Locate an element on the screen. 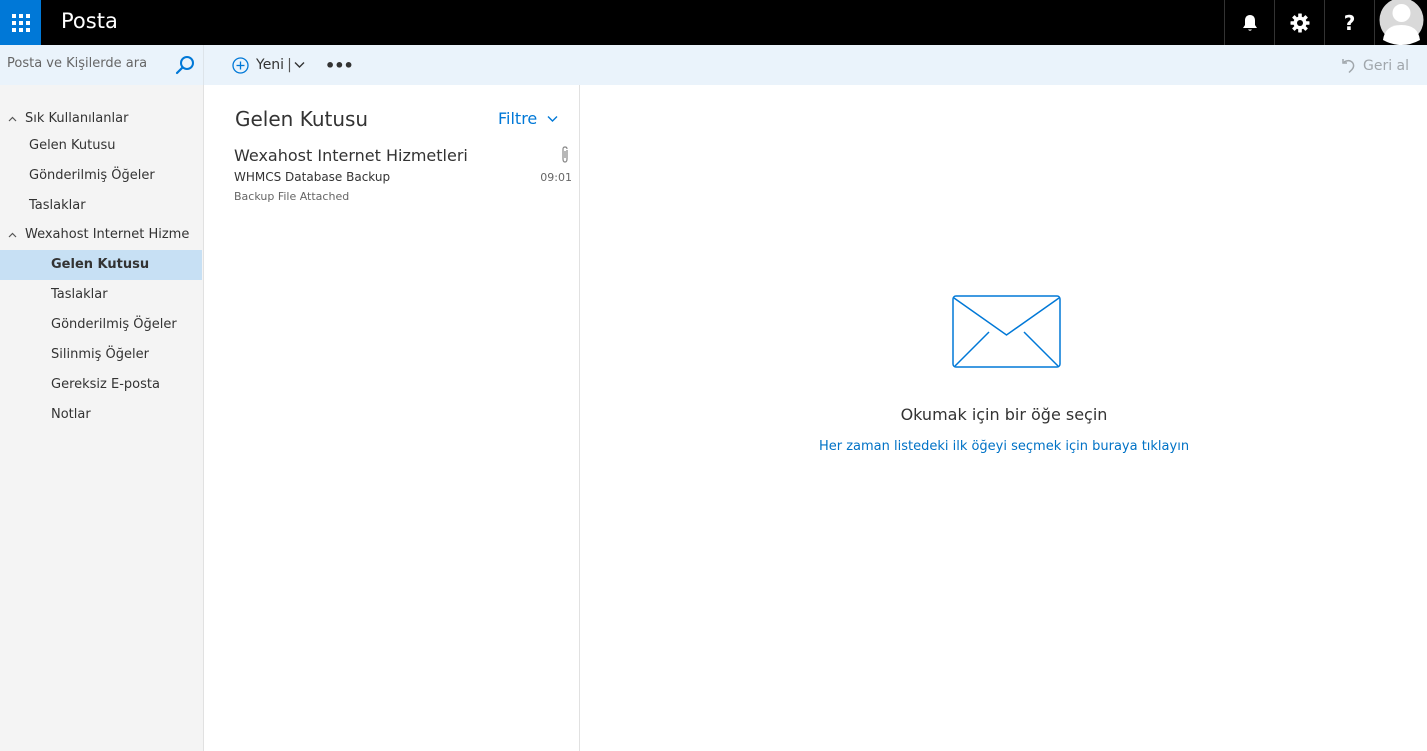  favorites-item-sent: Gönderilmiş Öğeler is located at coordinates (92, 175).